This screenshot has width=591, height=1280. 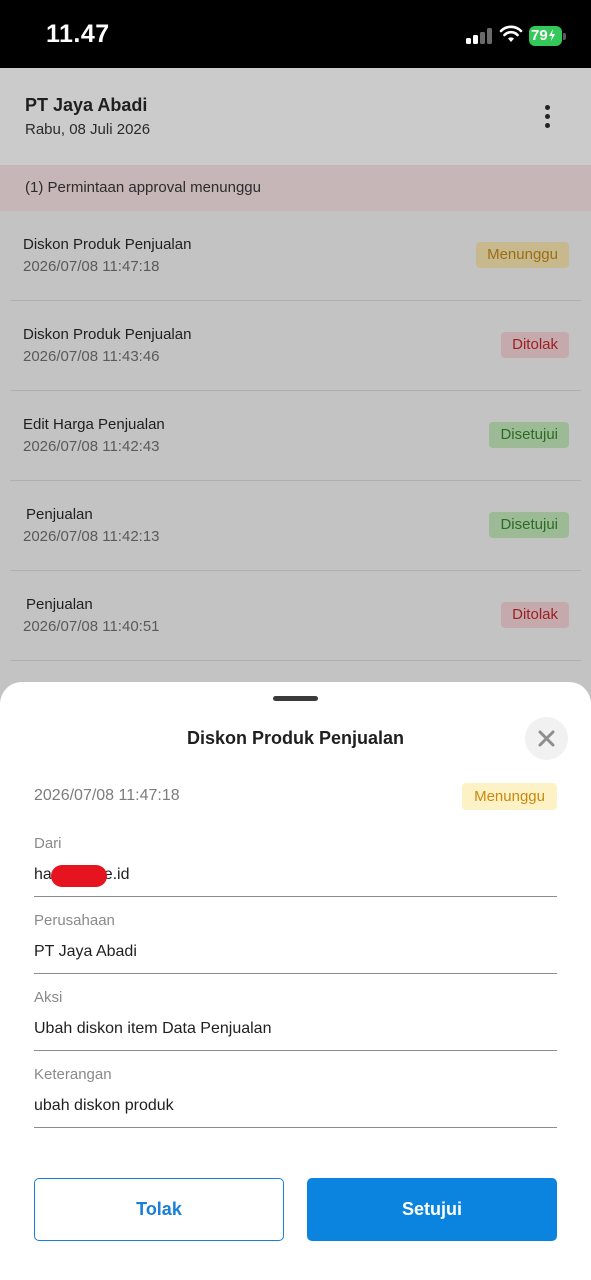 What do you see at coordinates (295, 116) in the screenshot?
I see `app-header: PT Jaya Abadi Rabu, 08 Juli 2026` at bounding box center [295, 116].